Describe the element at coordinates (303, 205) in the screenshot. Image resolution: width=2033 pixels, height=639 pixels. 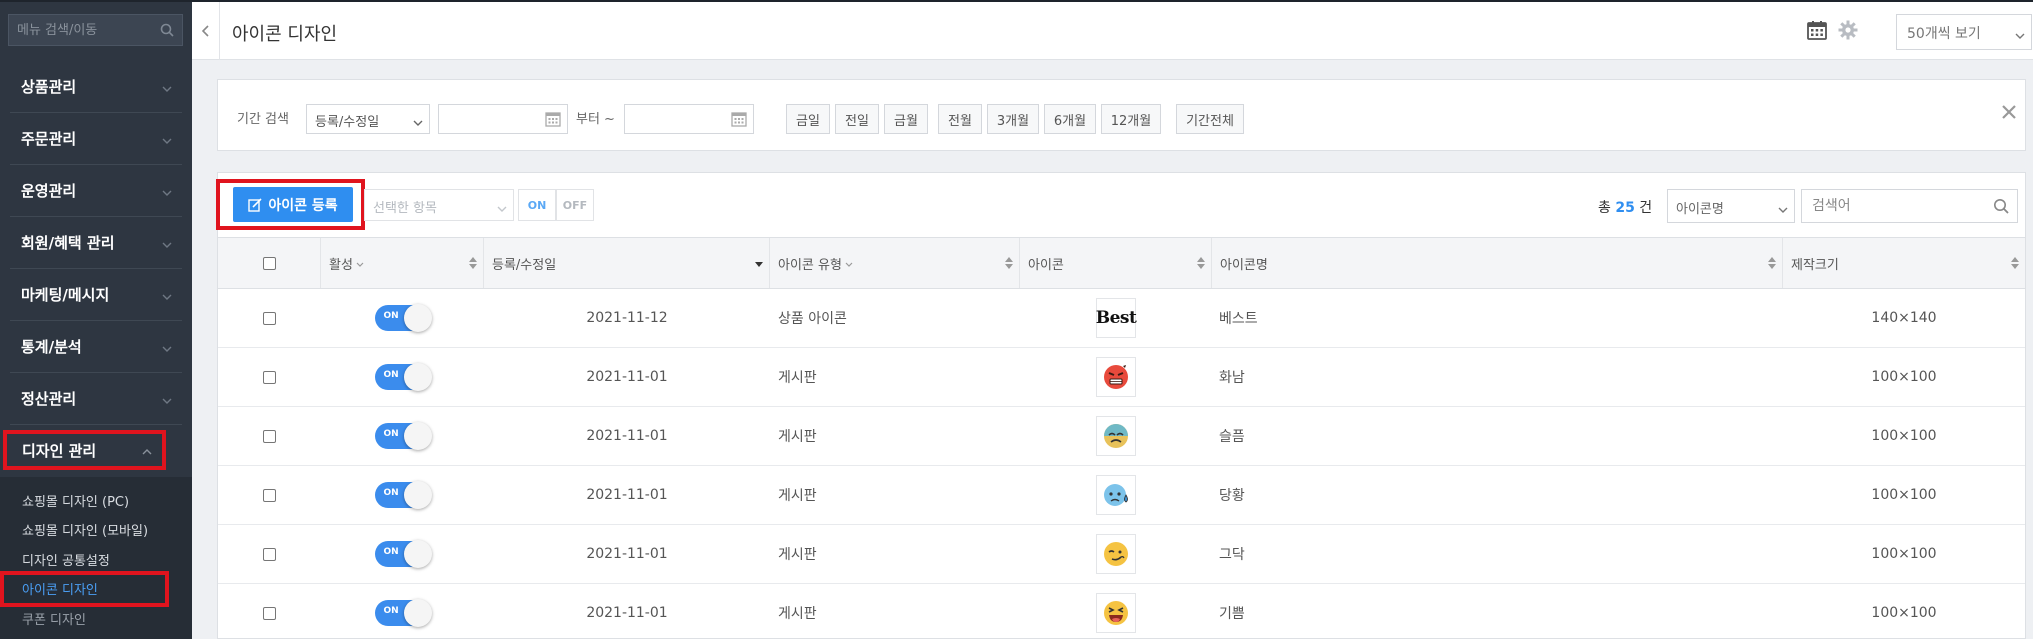
I see `register-icon-label: 아이콘 등록` at that location.